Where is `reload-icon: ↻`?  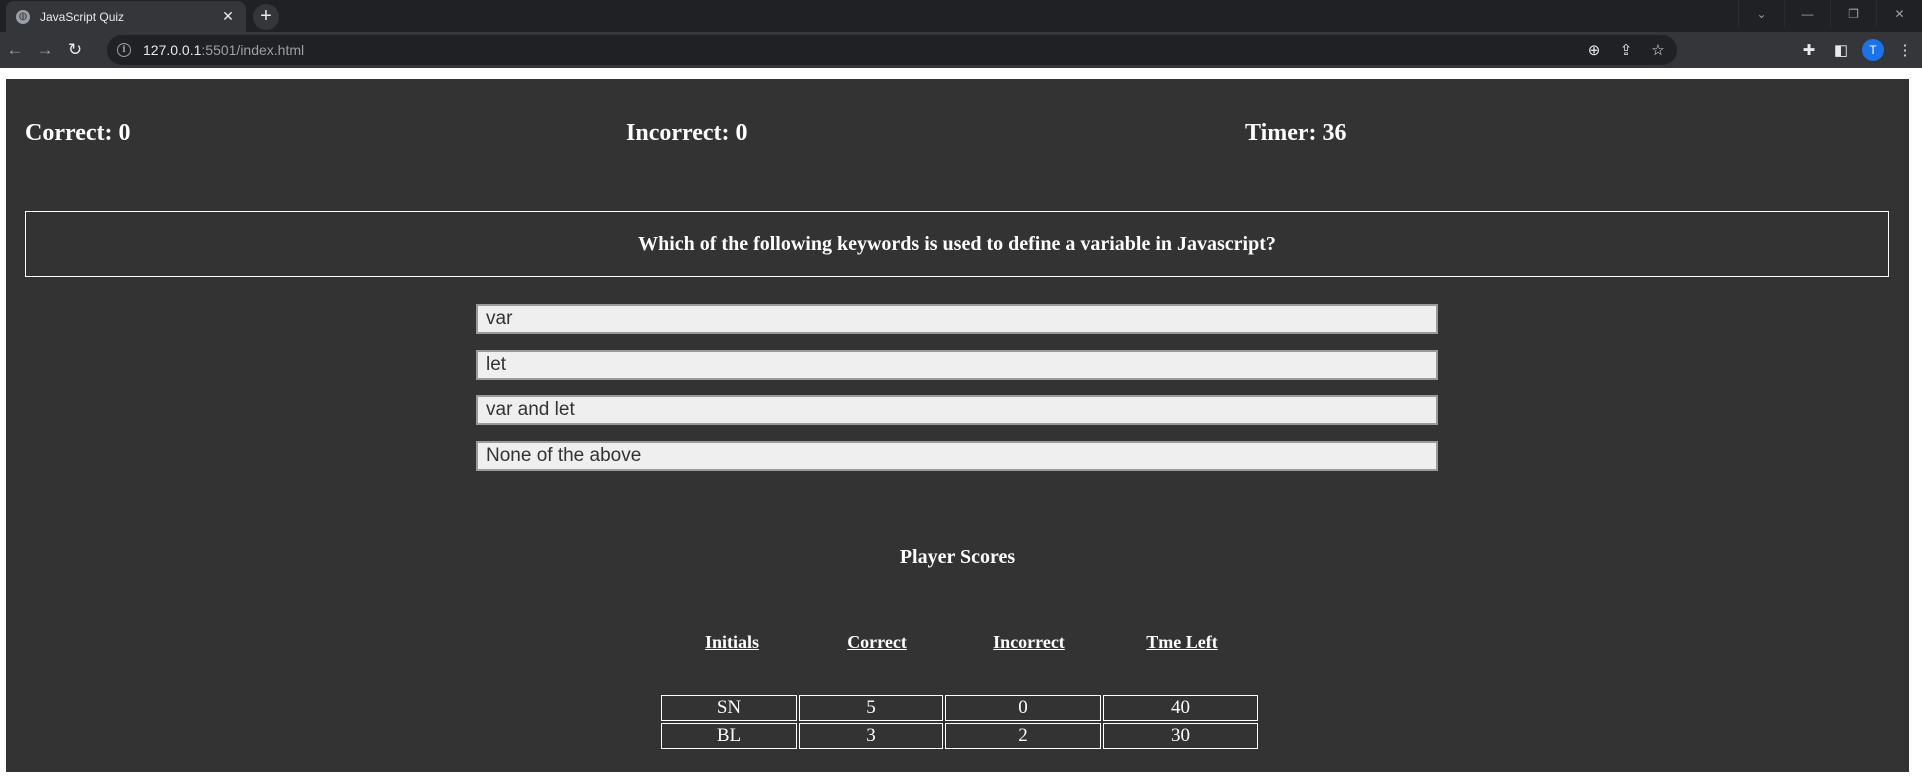
reload-icon: ↻ is located at coordinates (75, 50).